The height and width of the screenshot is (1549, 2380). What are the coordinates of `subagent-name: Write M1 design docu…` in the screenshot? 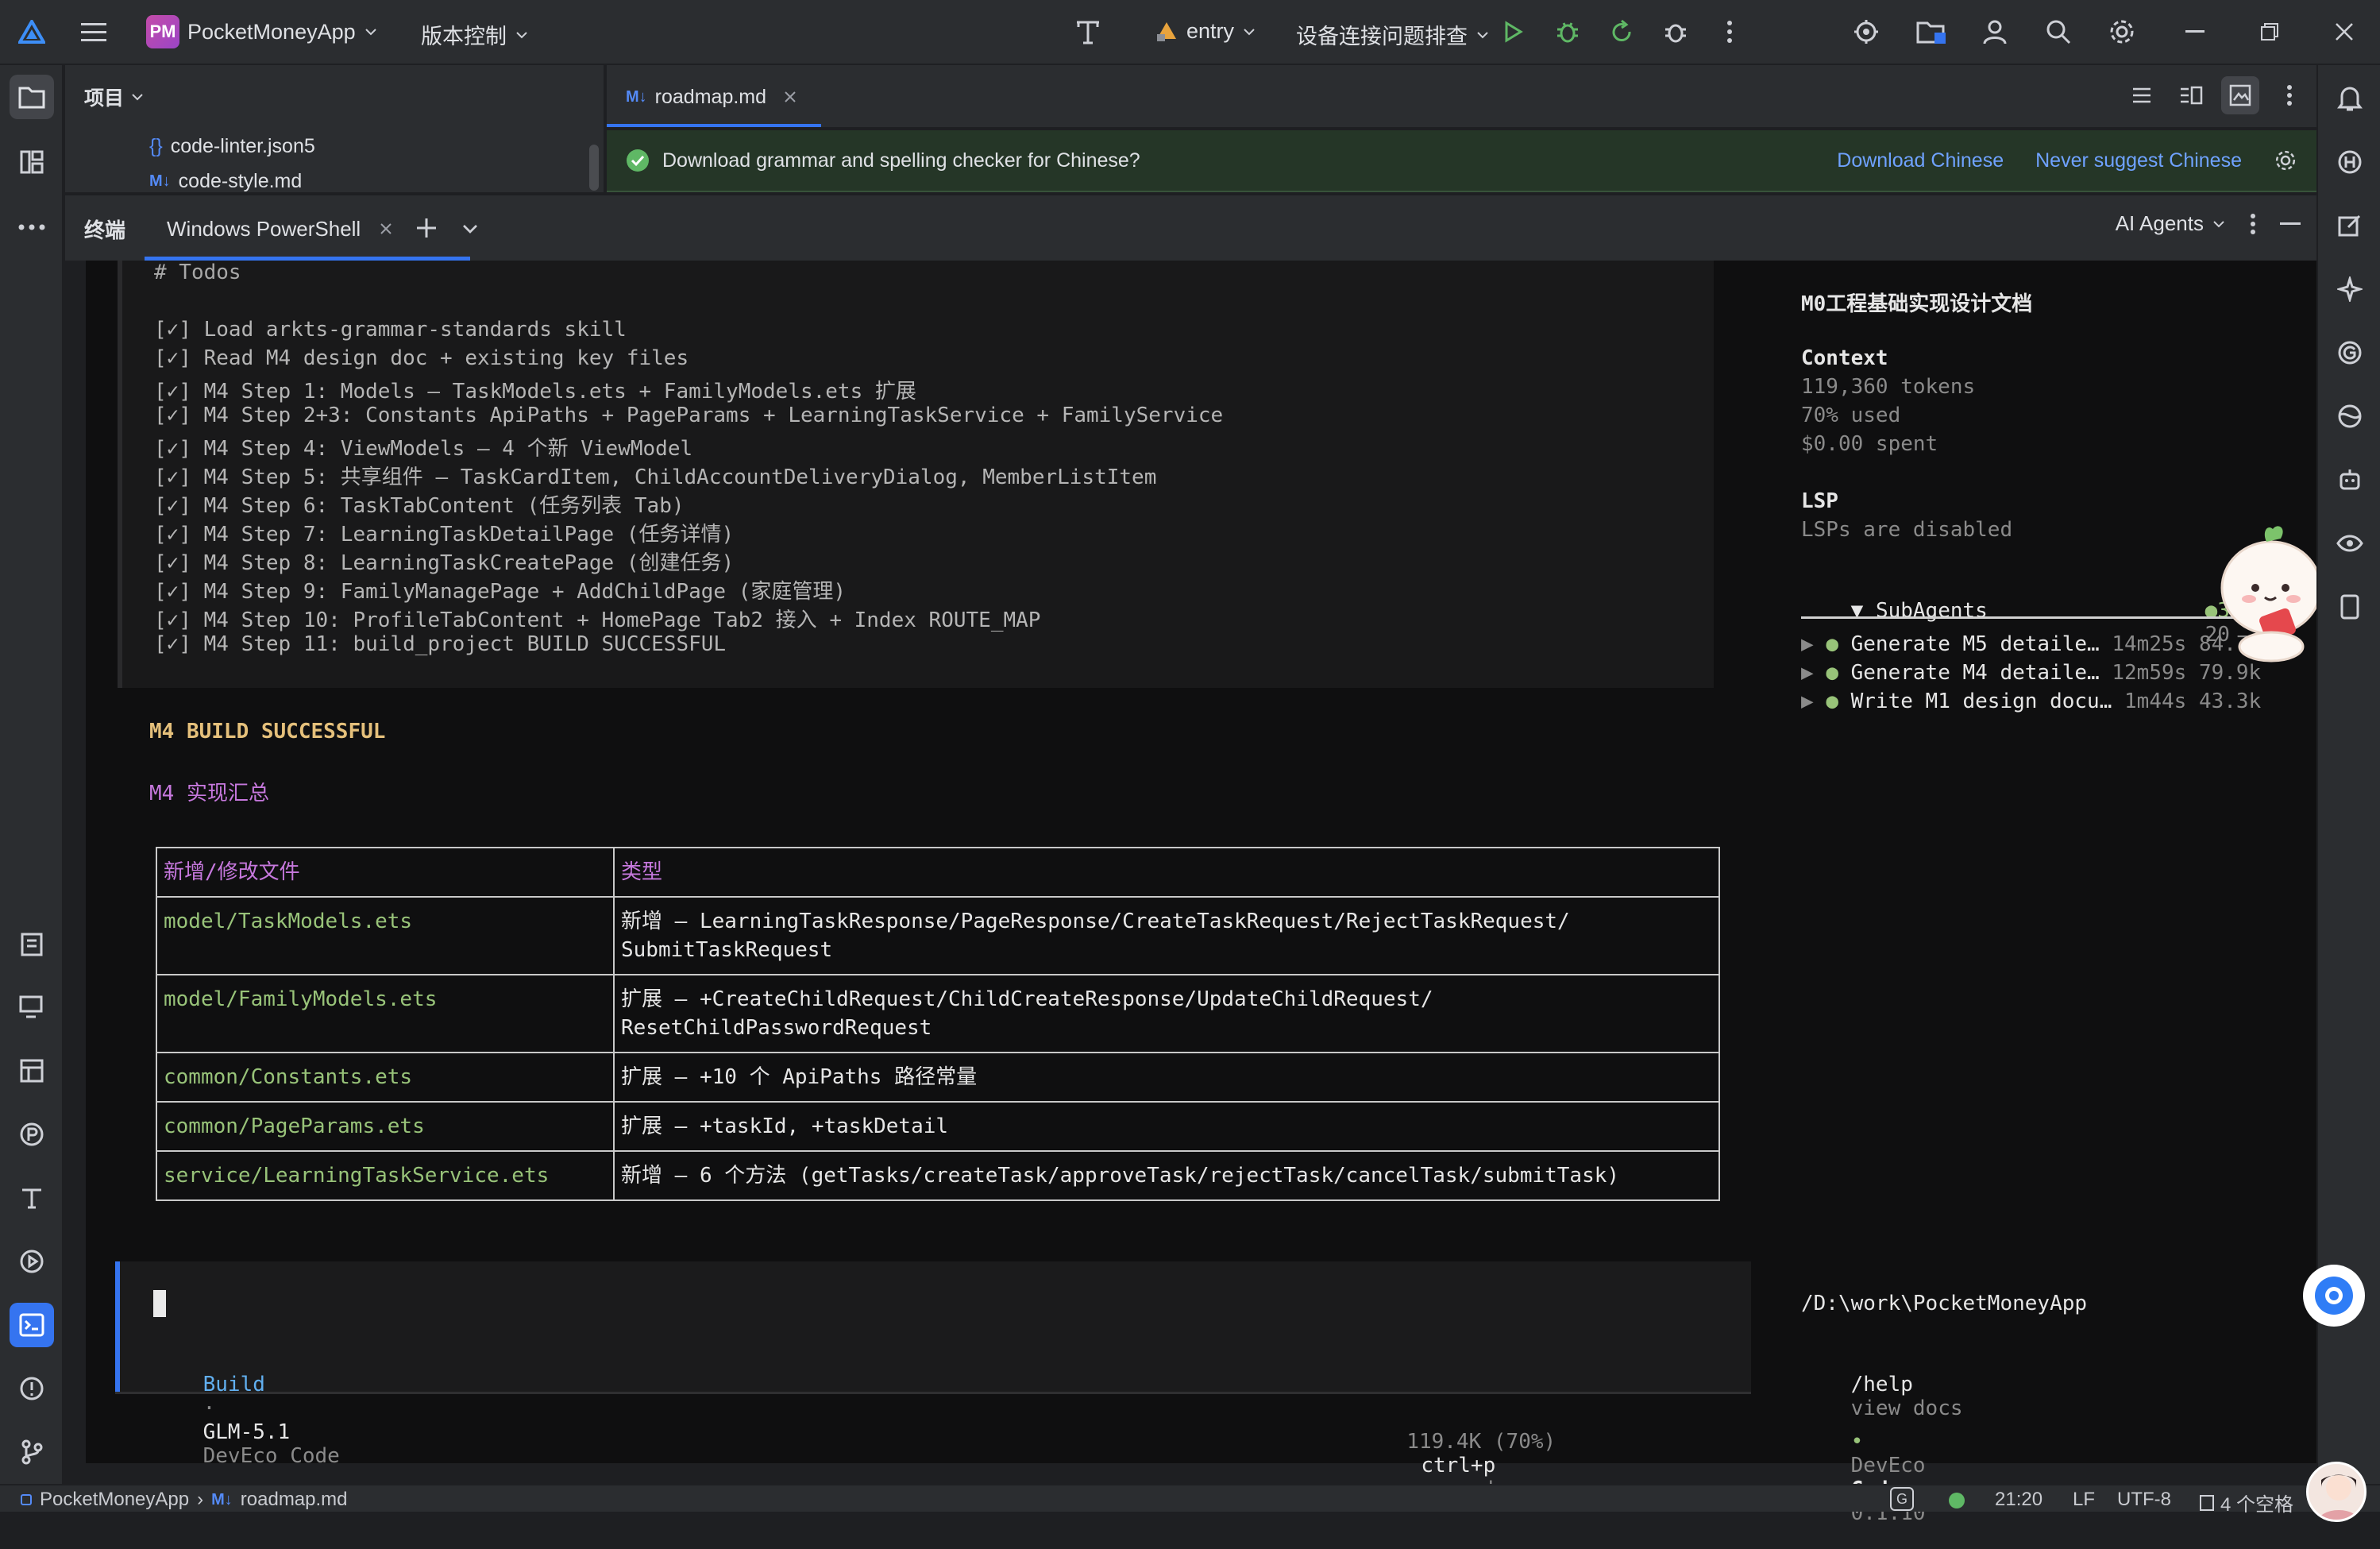 It's located at (1981, 701).